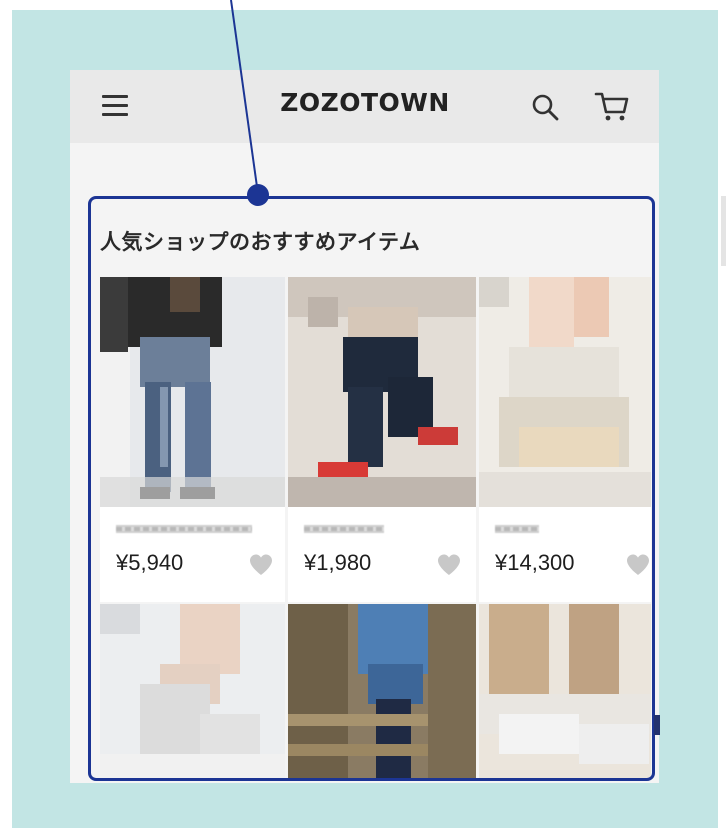 This screenshot has width=726, height=836. I want to click on product-price: ¥1,980, so click(338, 562).